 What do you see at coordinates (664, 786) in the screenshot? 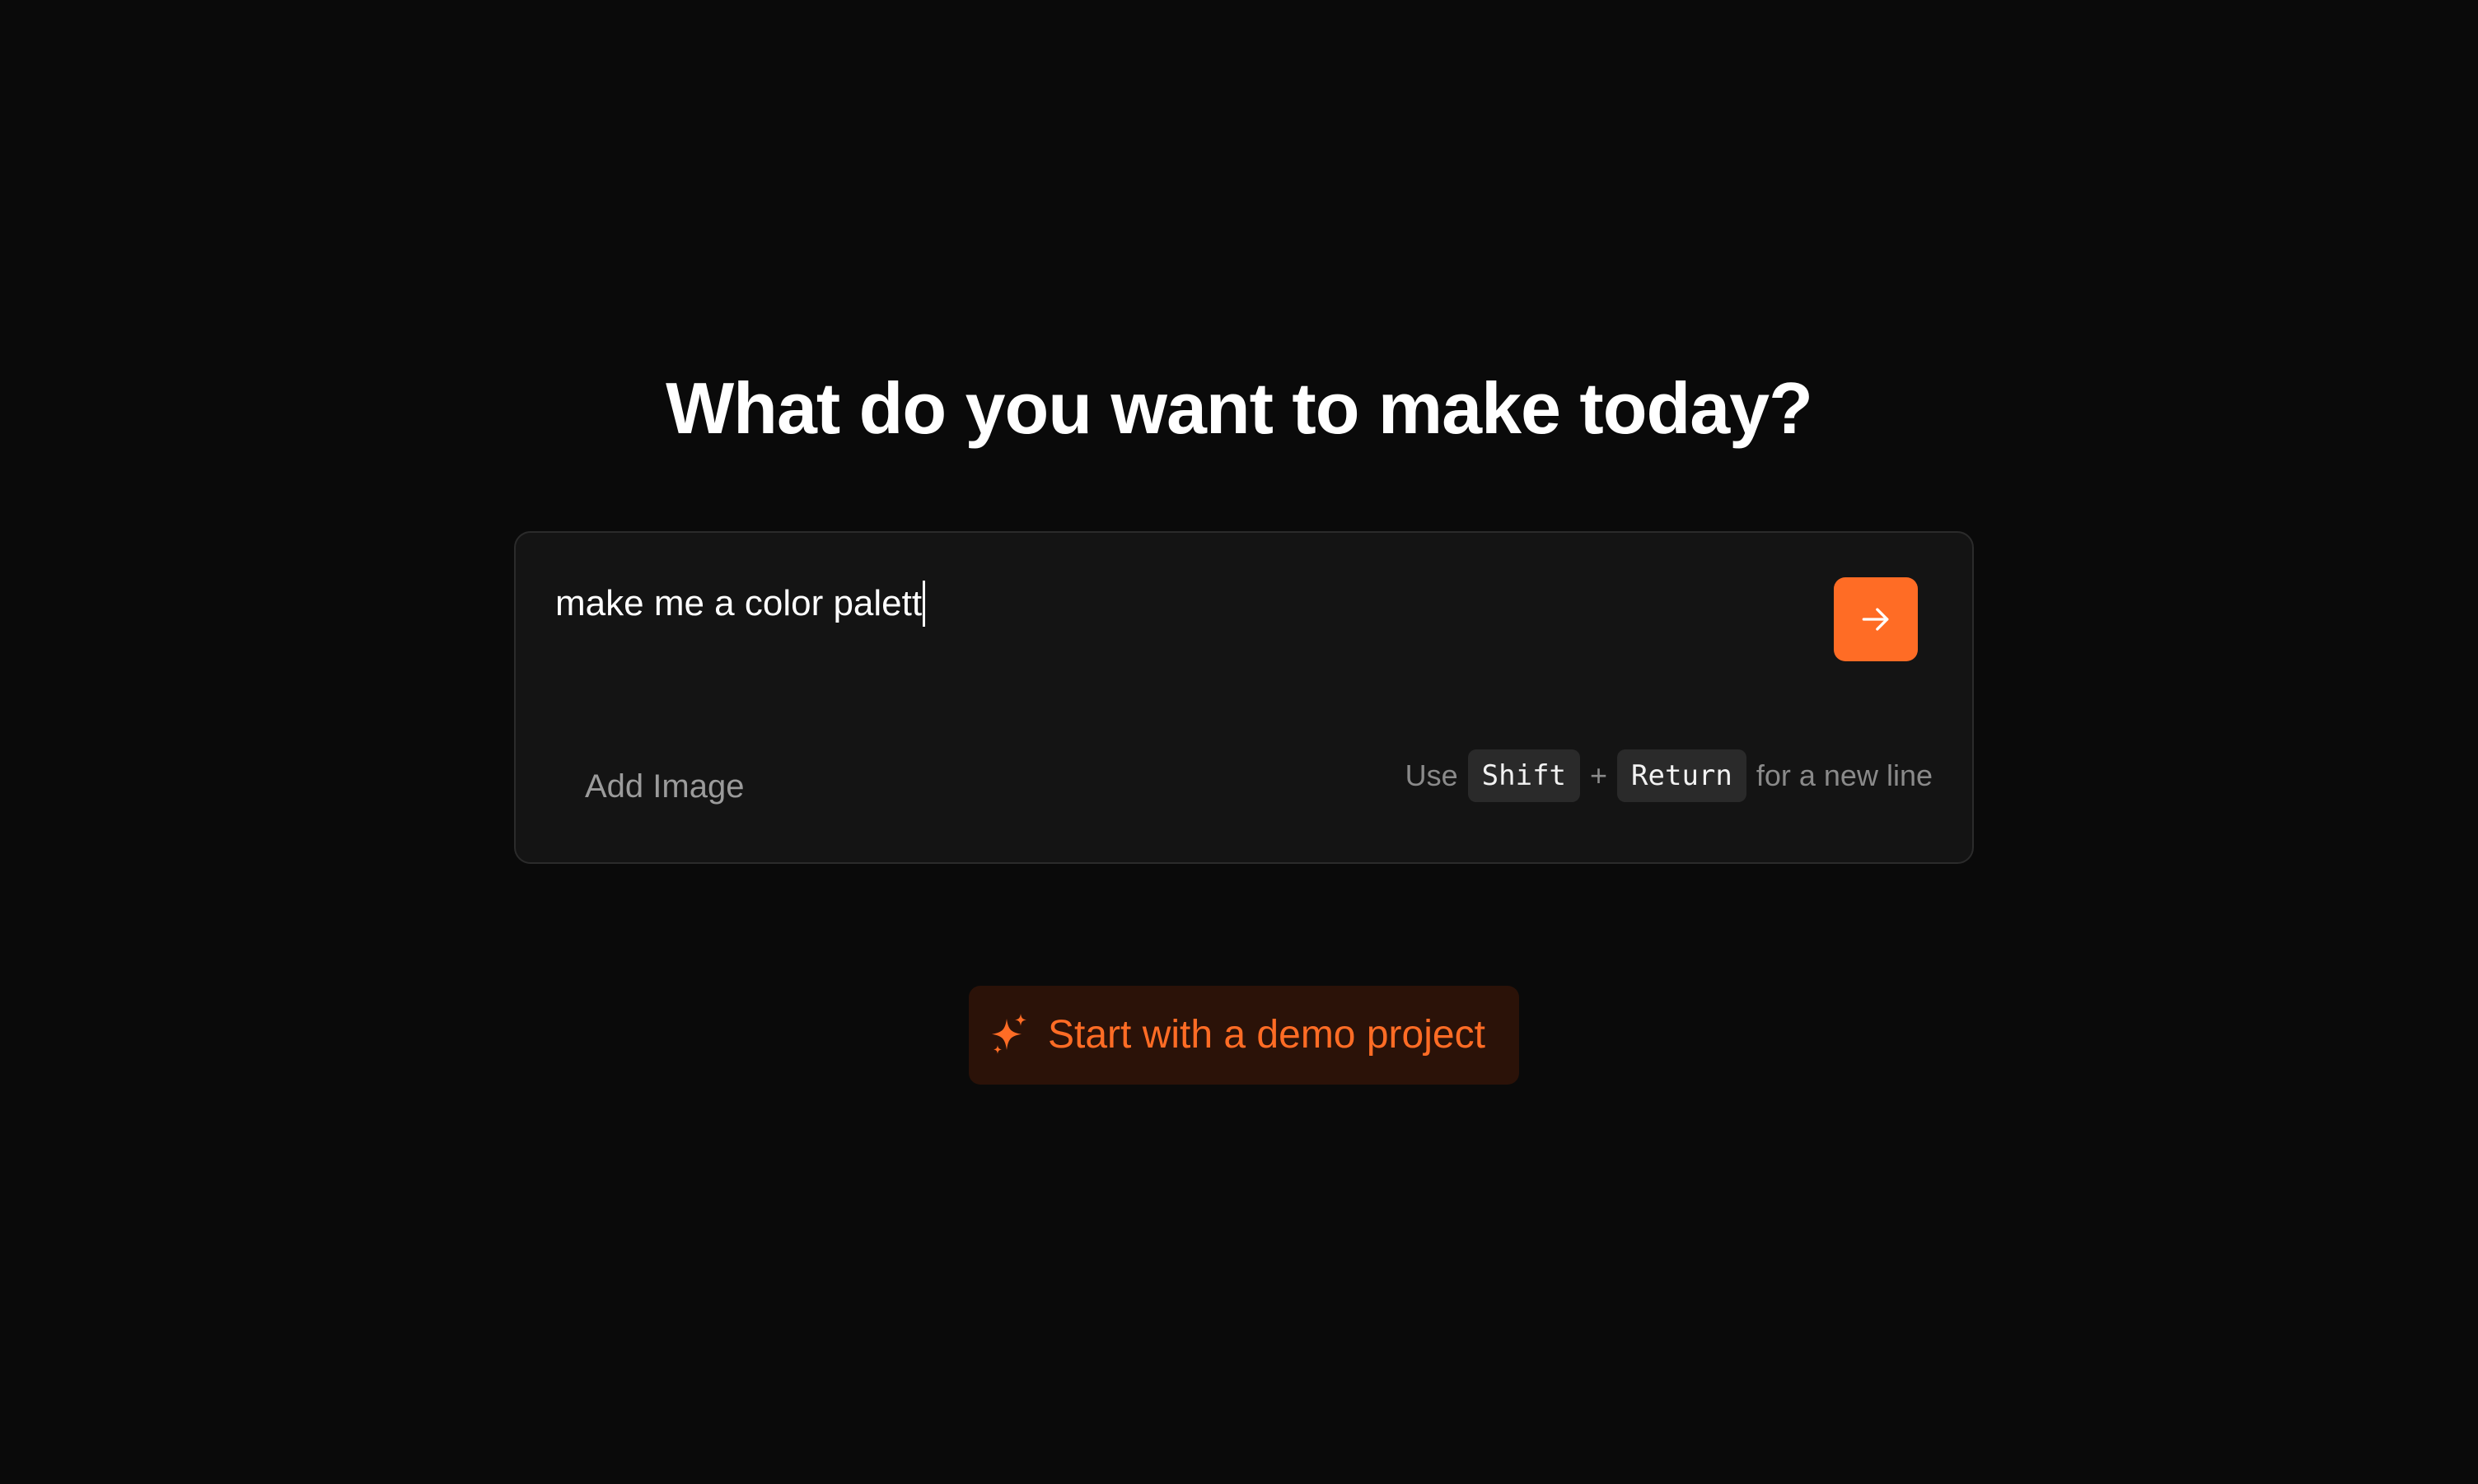
I see `add-image-button: Add Image` at bounding box center [664, 786].